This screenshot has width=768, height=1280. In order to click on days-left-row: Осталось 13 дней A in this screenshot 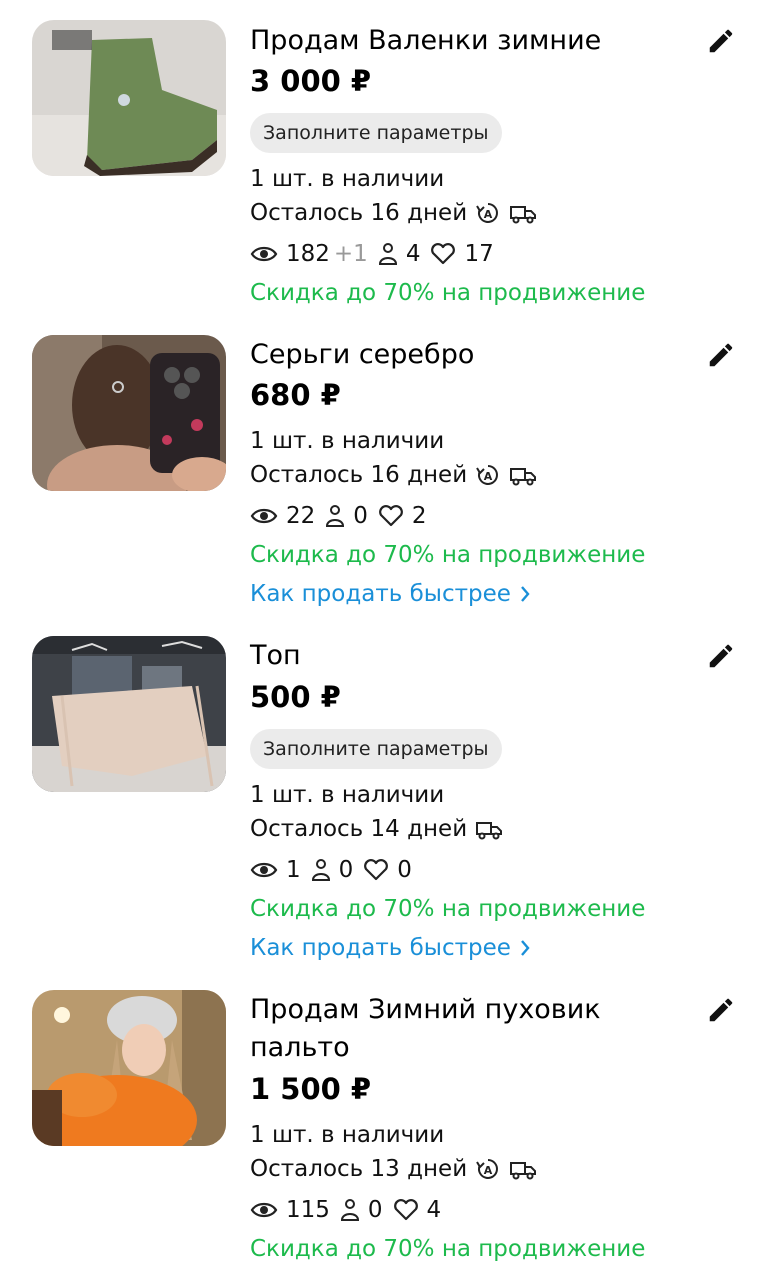, I will do `click(393, 1169)`.